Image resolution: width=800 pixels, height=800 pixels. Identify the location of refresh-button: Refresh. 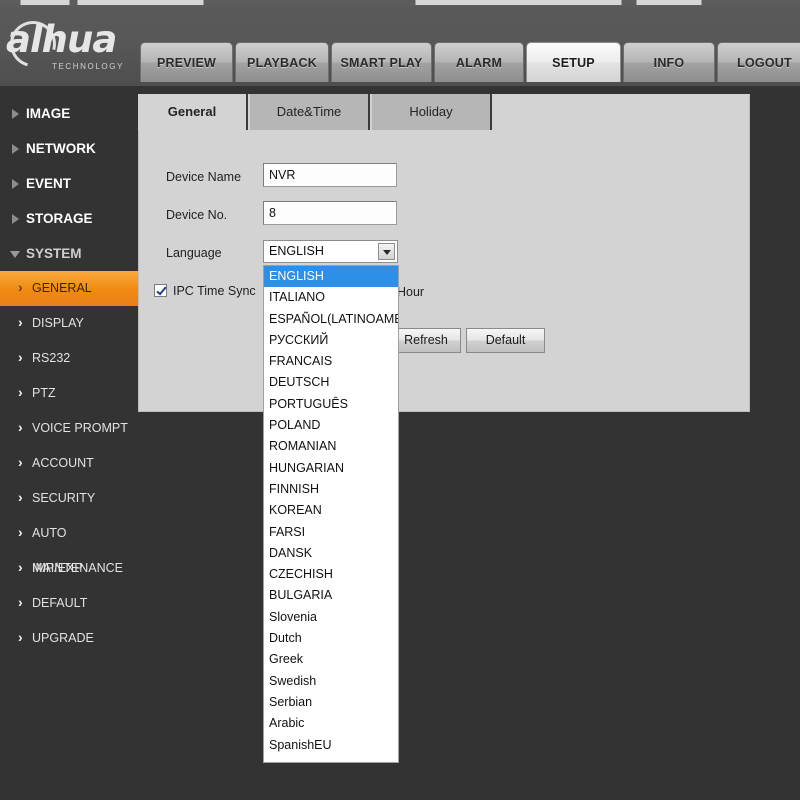
(426, 340).